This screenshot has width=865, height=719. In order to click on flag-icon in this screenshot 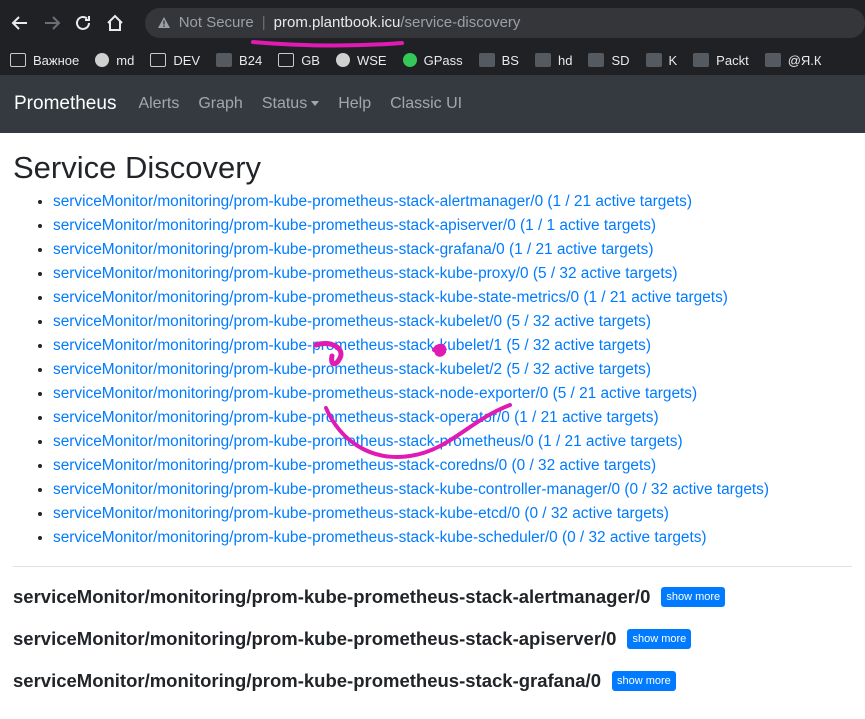, I will do `click(772, 60)`.